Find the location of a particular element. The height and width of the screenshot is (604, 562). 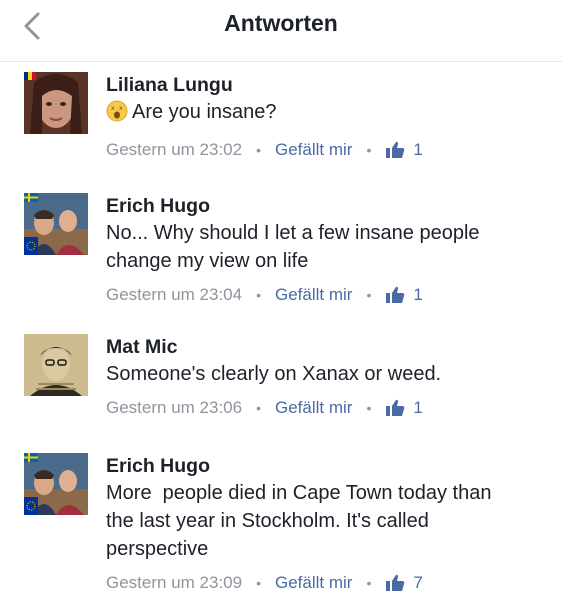

comment-text-line: Someone's clearly on Xanax or weed. is located at coordinates (274, 374).